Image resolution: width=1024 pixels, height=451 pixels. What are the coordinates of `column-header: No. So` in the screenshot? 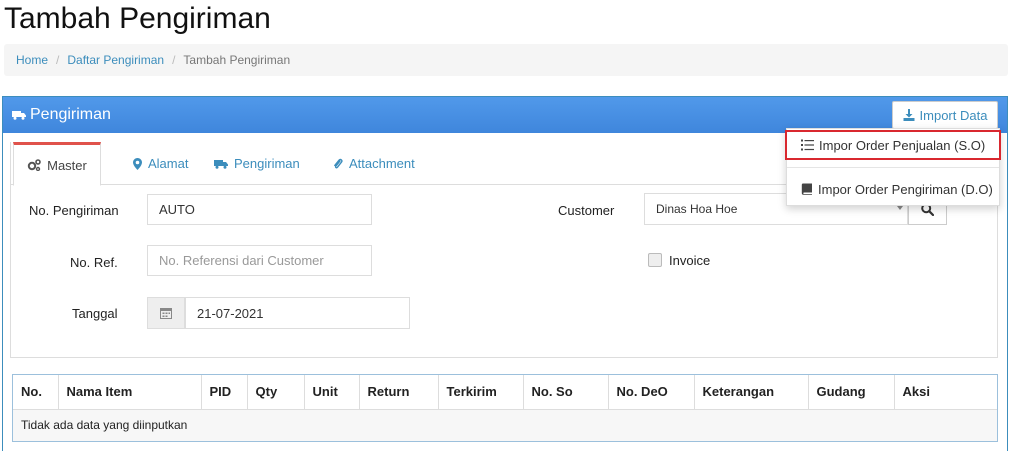 It's located at (566, 392).